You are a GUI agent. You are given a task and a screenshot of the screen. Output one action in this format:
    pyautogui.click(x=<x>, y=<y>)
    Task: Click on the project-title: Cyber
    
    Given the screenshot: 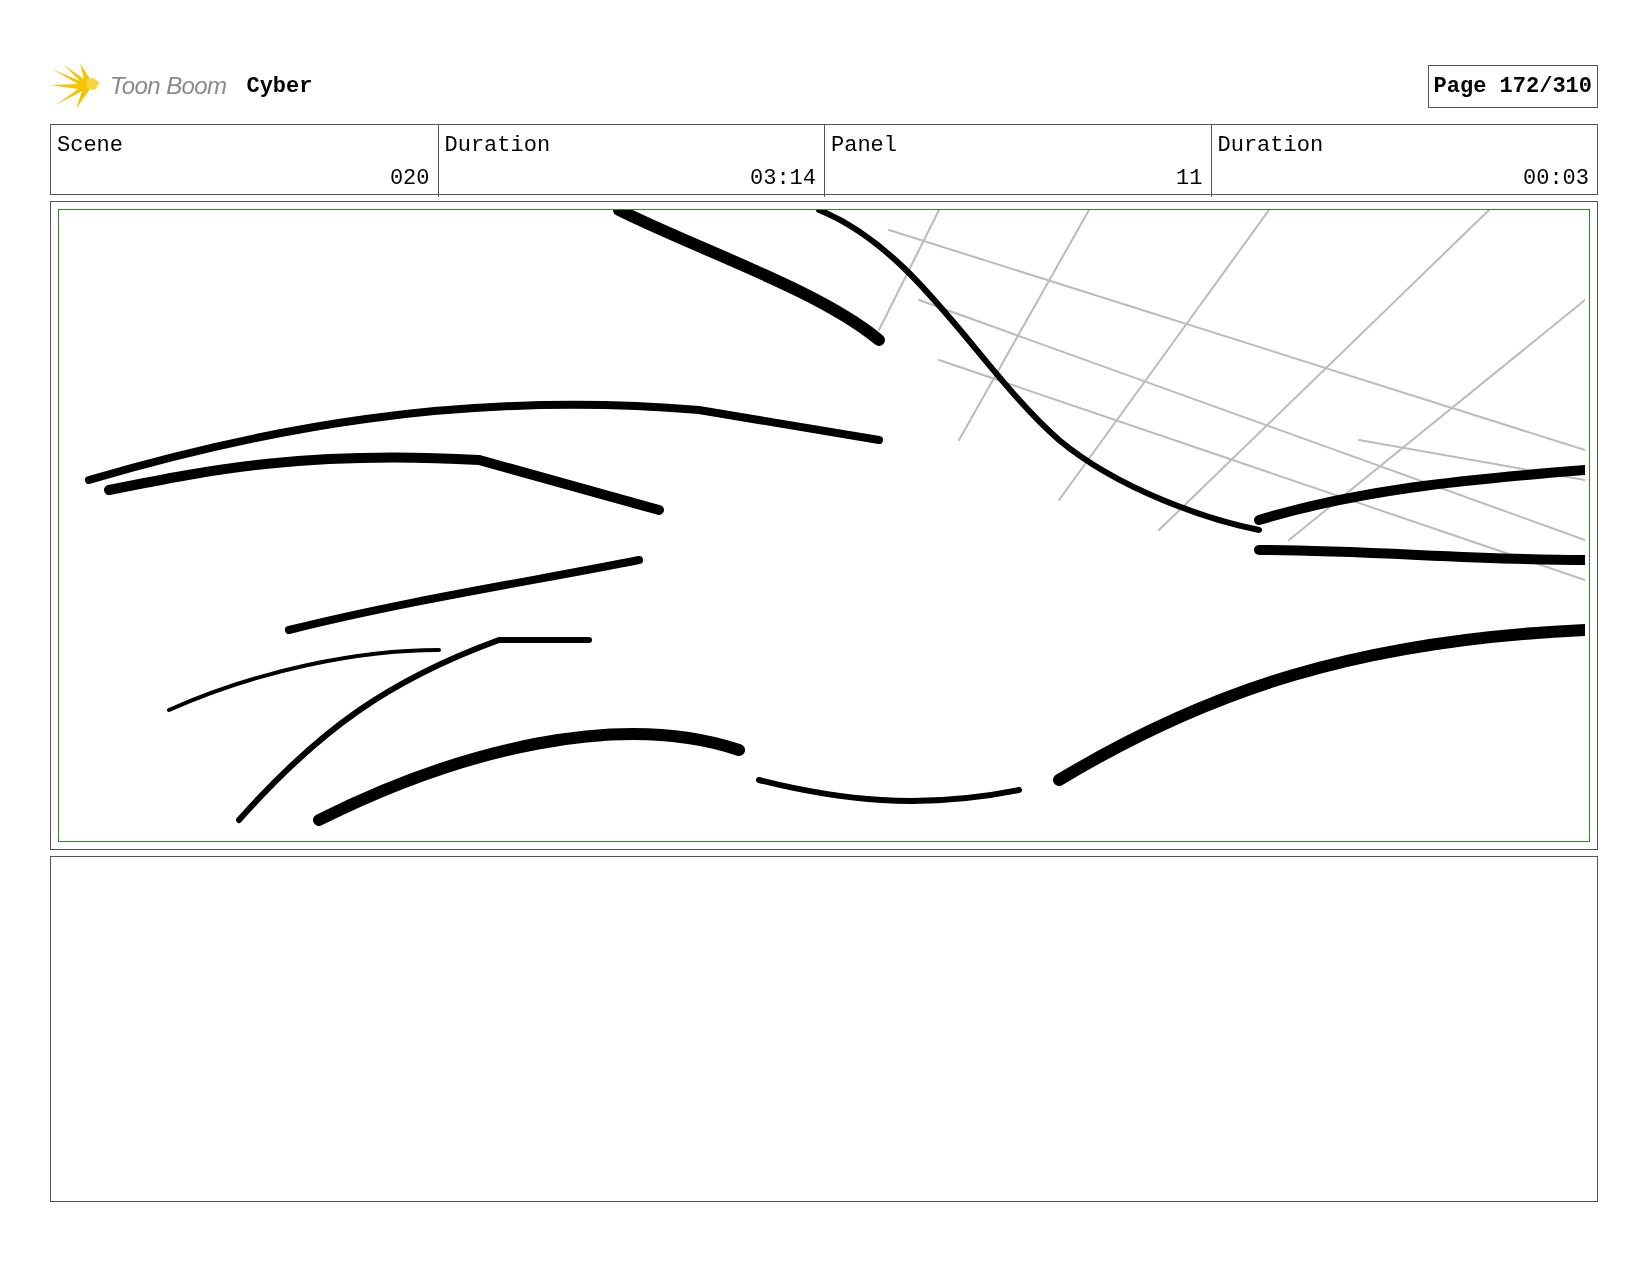 What is the action you would take?
    pyautogui.click(x=279, y=86)
    